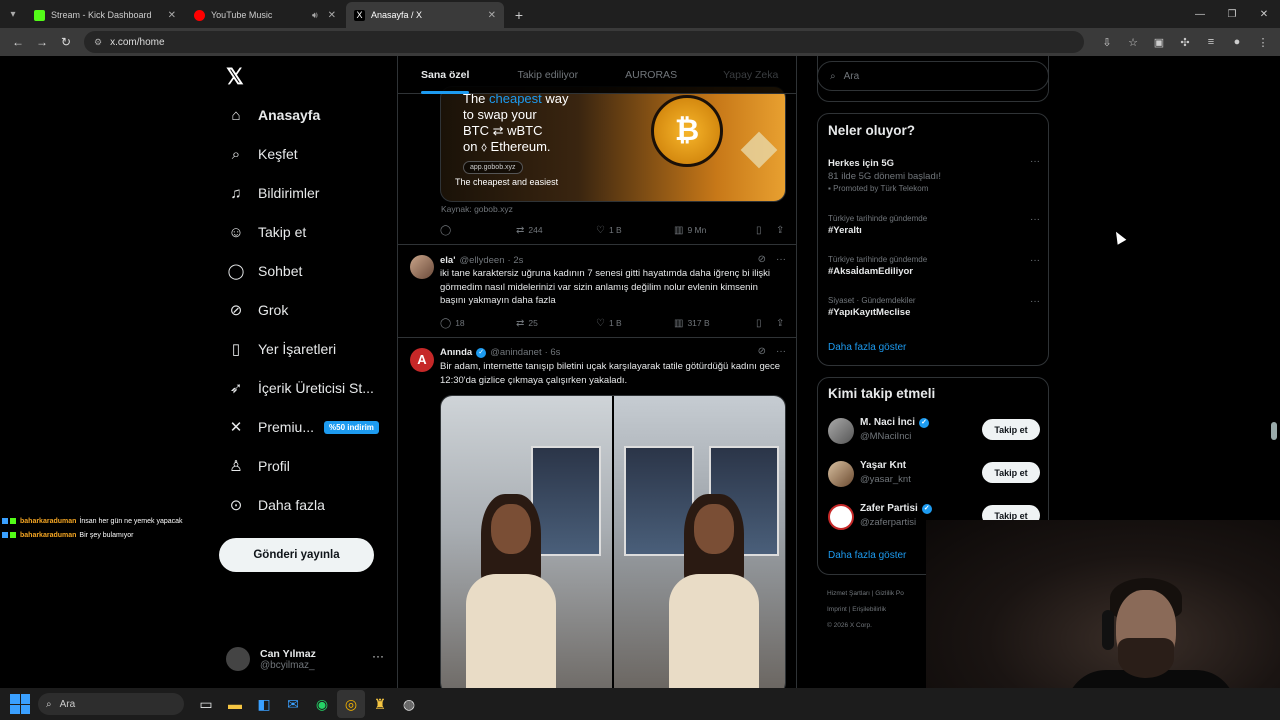 The height and width of the screenshot is (720, 1280). What do you see at coordinates (635, 323) in the screenshot?
I see `like-button: ♡ 1 B` at bounding box center [635, 323].